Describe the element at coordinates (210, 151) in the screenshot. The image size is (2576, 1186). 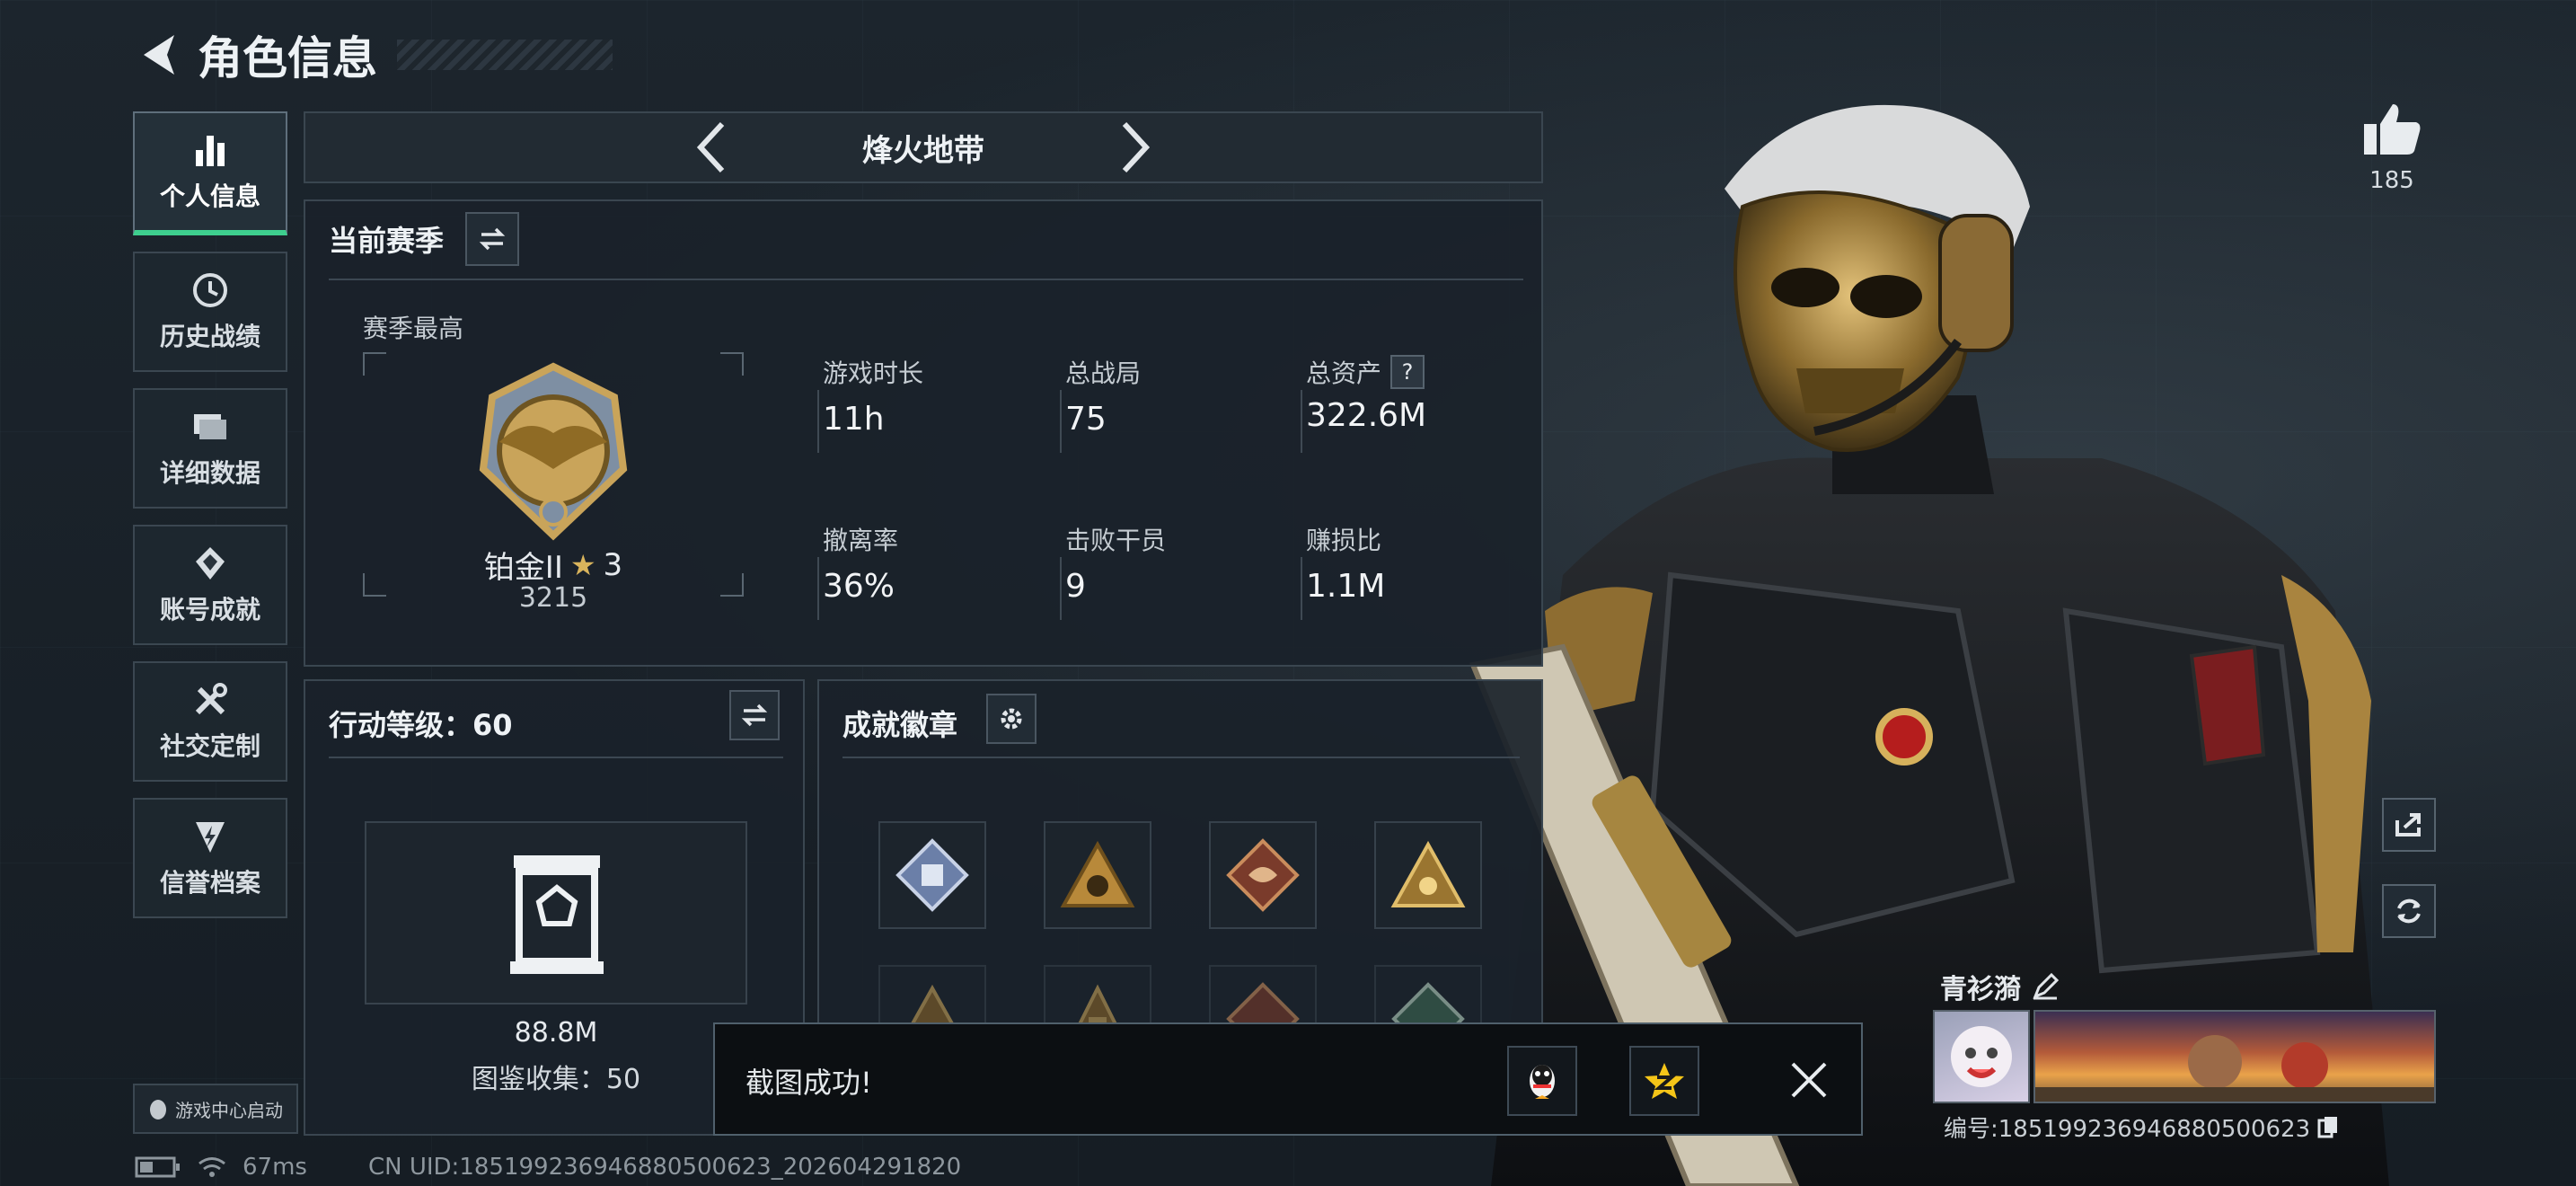
I see `bar-chart-icon` at that location.